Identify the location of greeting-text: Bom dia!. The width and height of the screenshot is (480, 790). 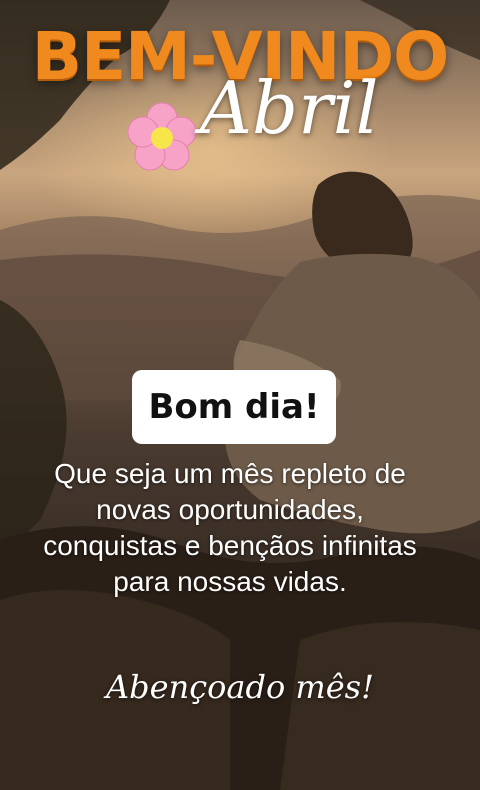
(234, 407).